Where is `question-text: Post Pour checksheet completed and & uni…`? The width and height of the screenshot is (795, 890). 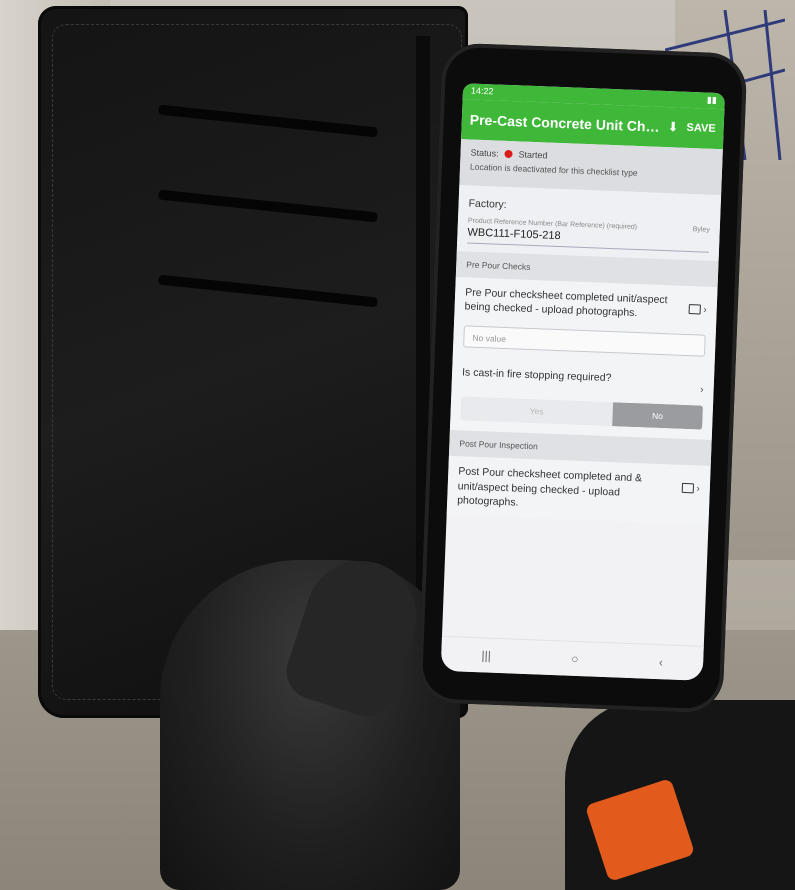 question-text: Post Pour checksheet completed and & uni… is located at coordinates (549, 487).